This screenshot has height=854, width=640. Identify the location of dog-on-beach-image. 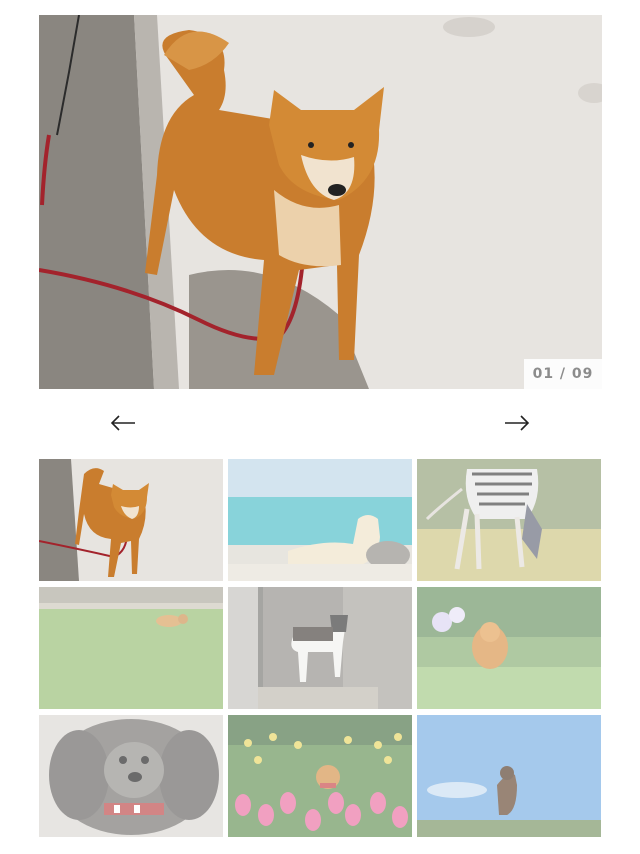
(320, 520).